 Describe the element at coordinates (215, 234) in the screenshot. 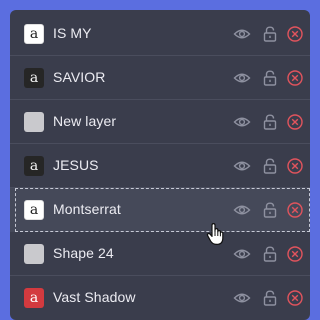

I see `hand-pointer-cursor-icon` at that location.